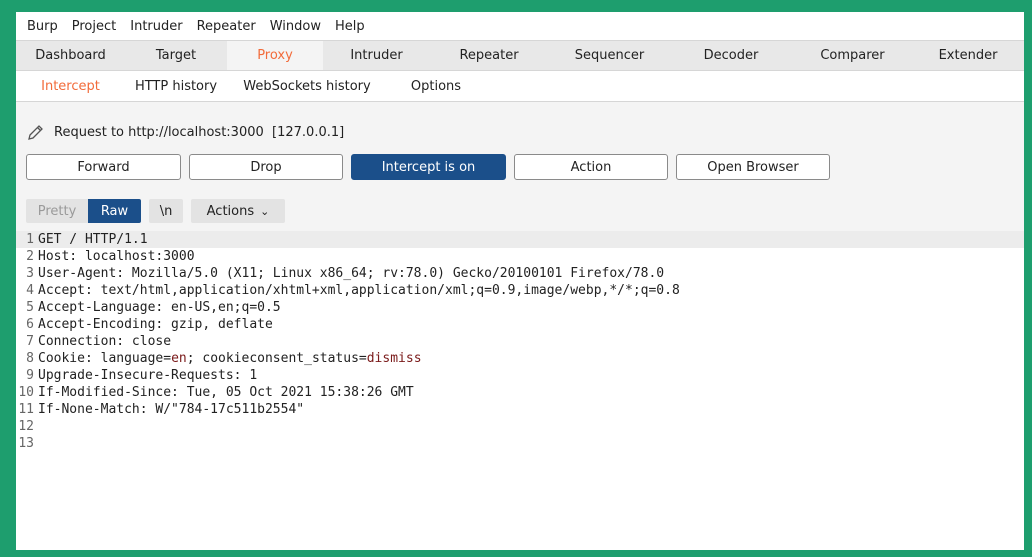 The image size is (1032, 557). What do you see at coordinates (265, 211) in the screenshot?
I see `chevron-down-icon: ⌄` at bounding box center [265, 211].